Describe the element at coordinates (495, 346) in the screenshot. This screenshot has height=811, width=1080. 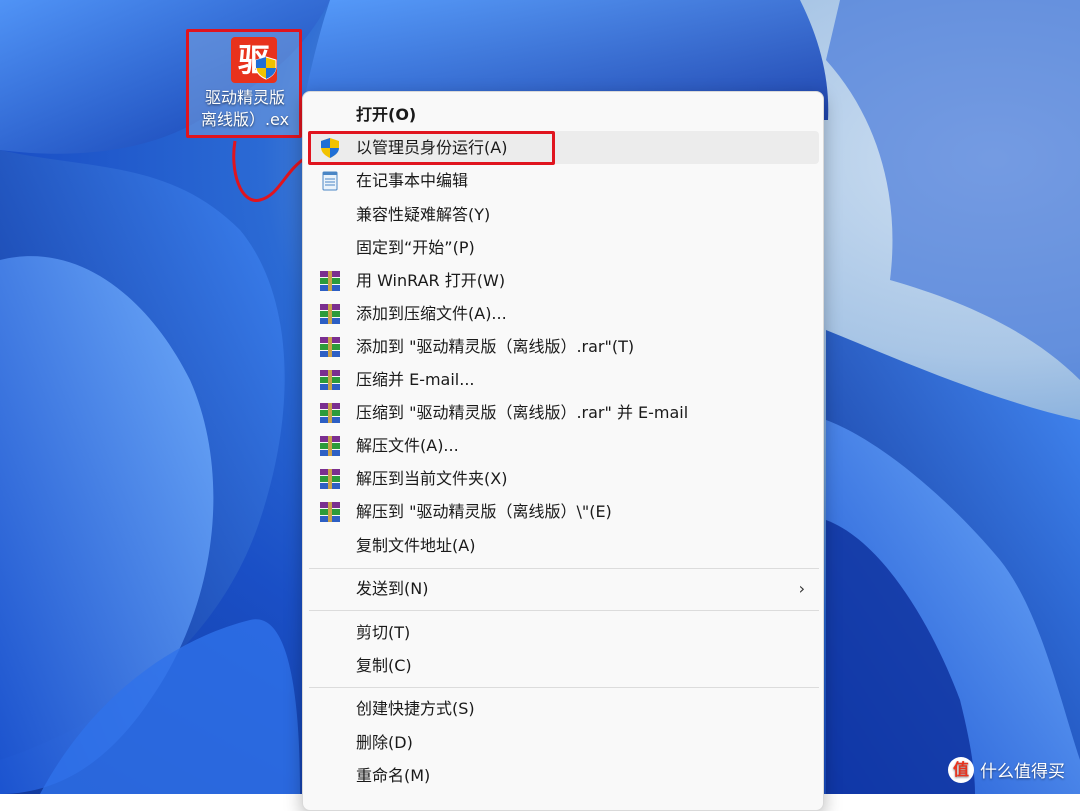
I see `menu-item-label: 添加到 "驱动精灵版（离线版）.rar"(T)` at that location.